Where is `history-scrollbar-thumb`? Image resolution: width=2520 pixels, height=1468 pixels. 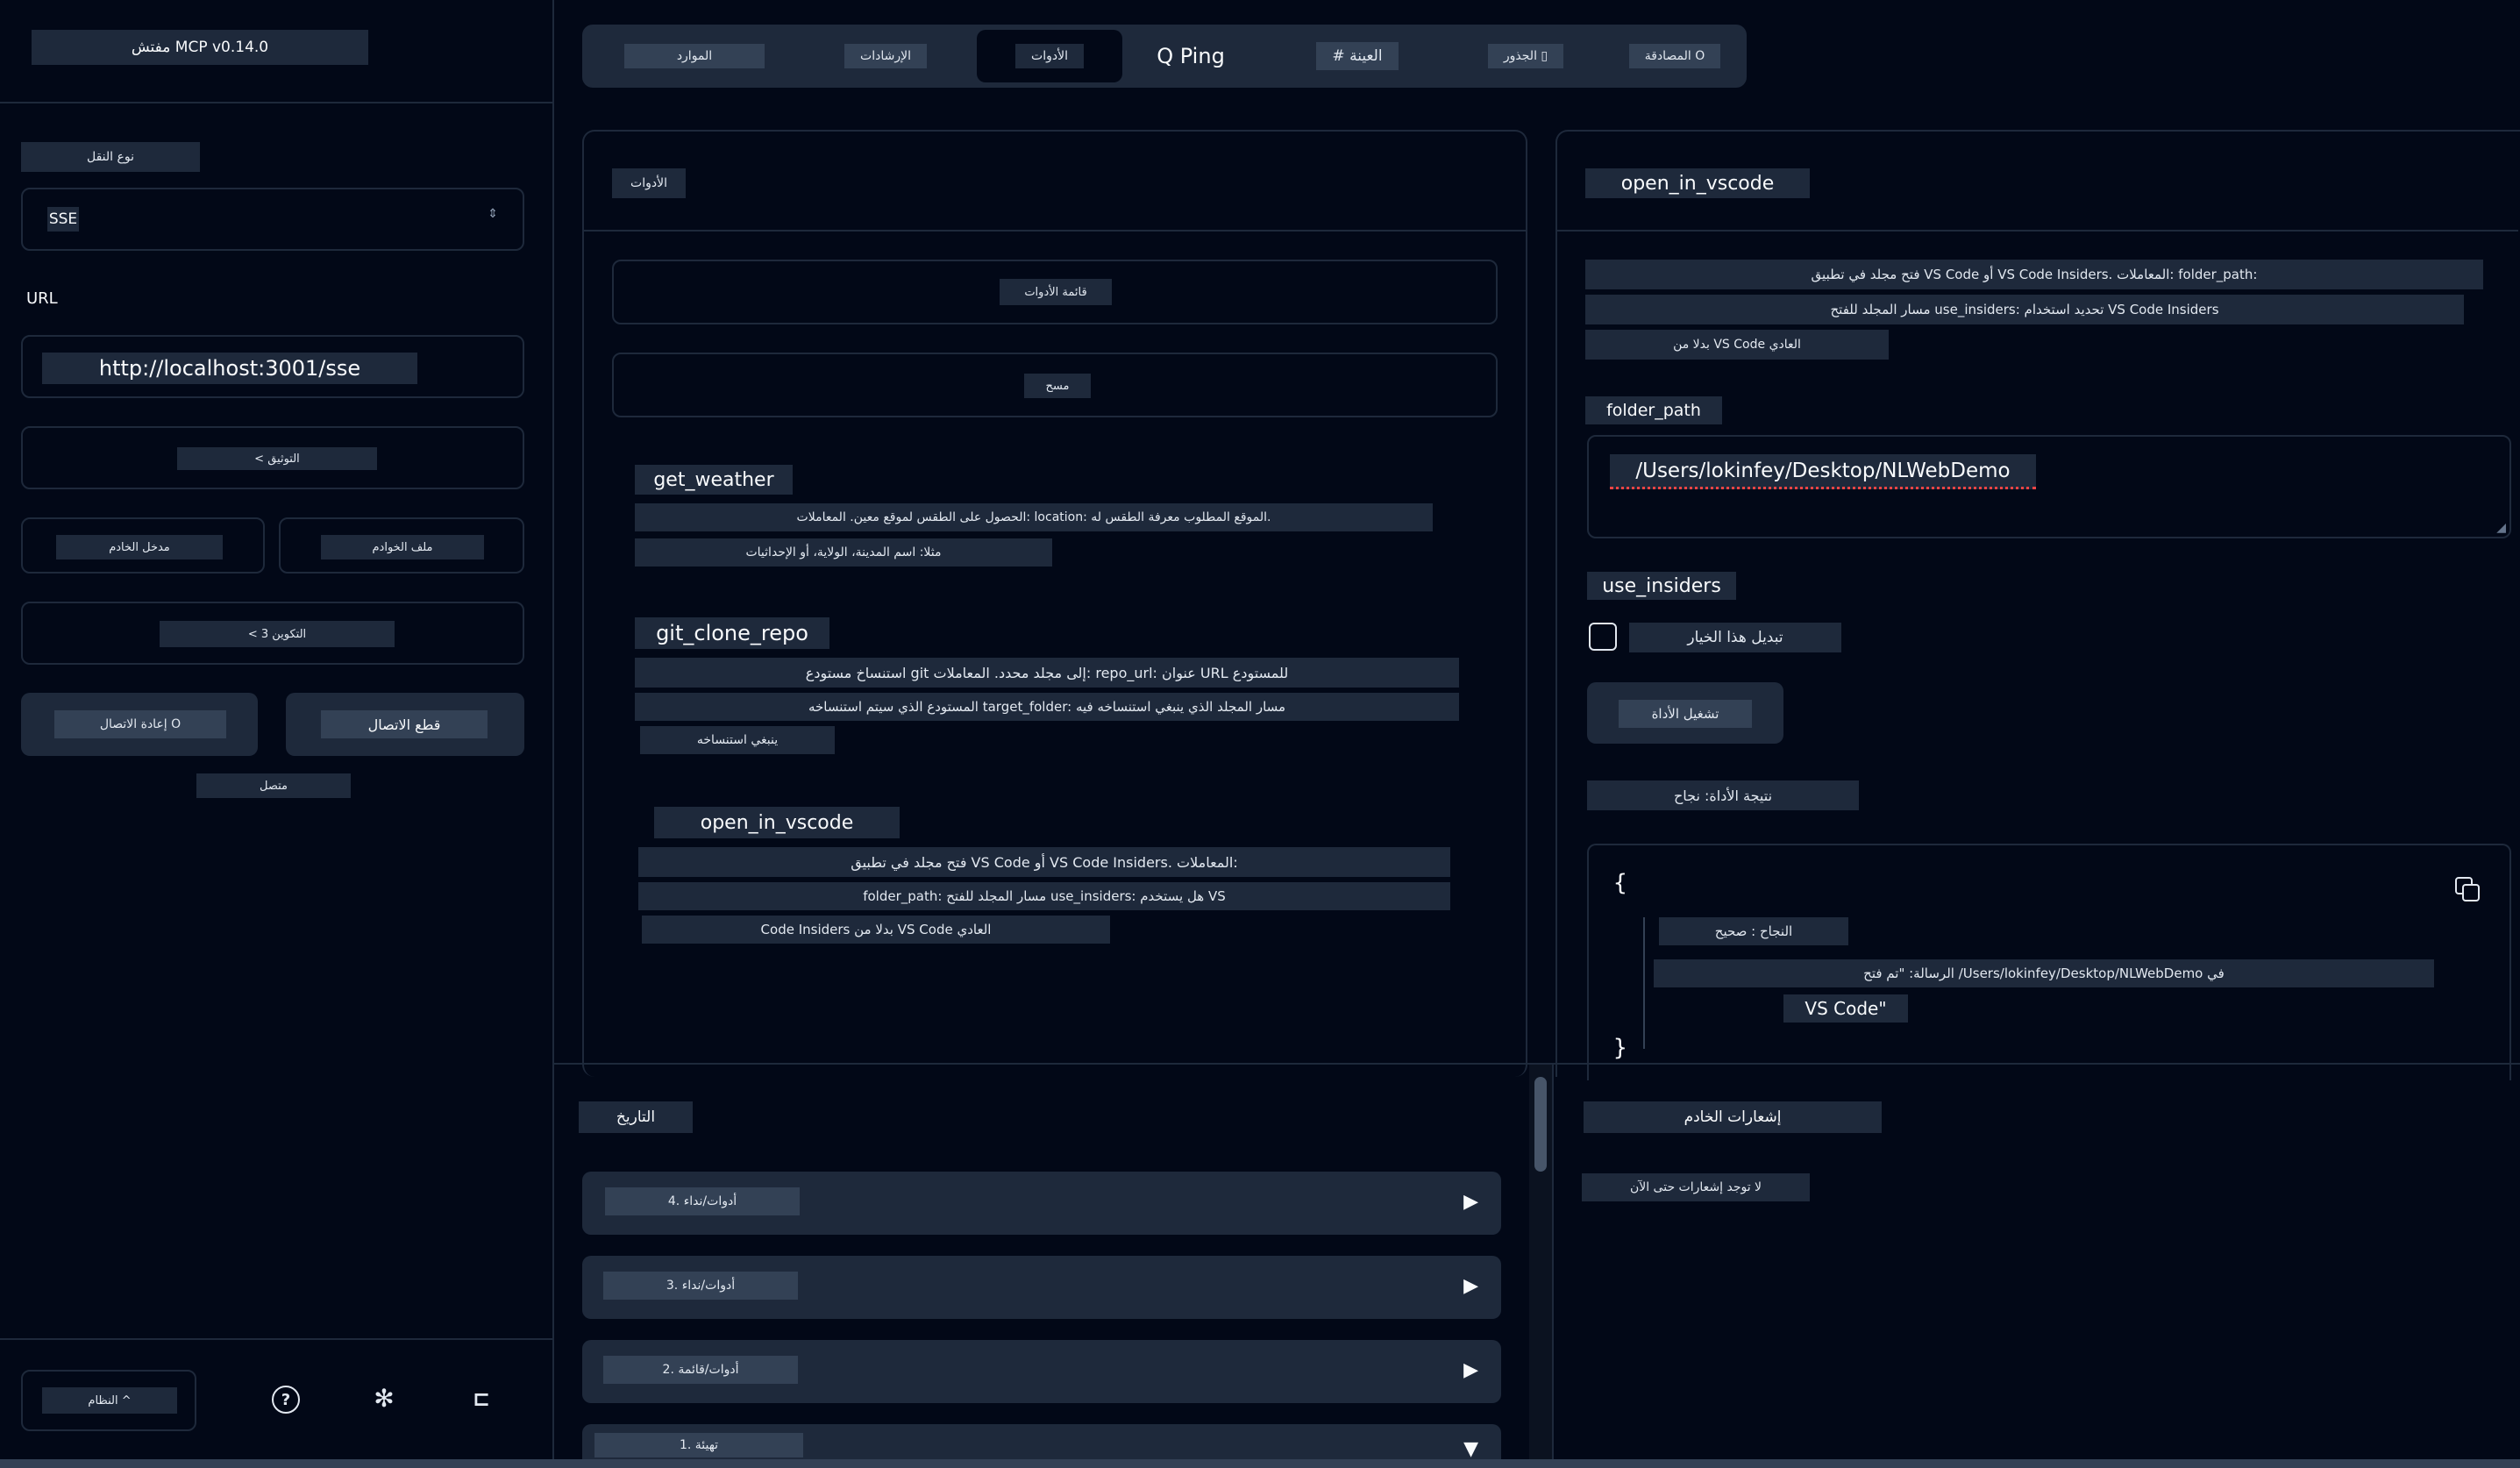 history-scrollbar-thumb is located at coordinates (1540, 1124).